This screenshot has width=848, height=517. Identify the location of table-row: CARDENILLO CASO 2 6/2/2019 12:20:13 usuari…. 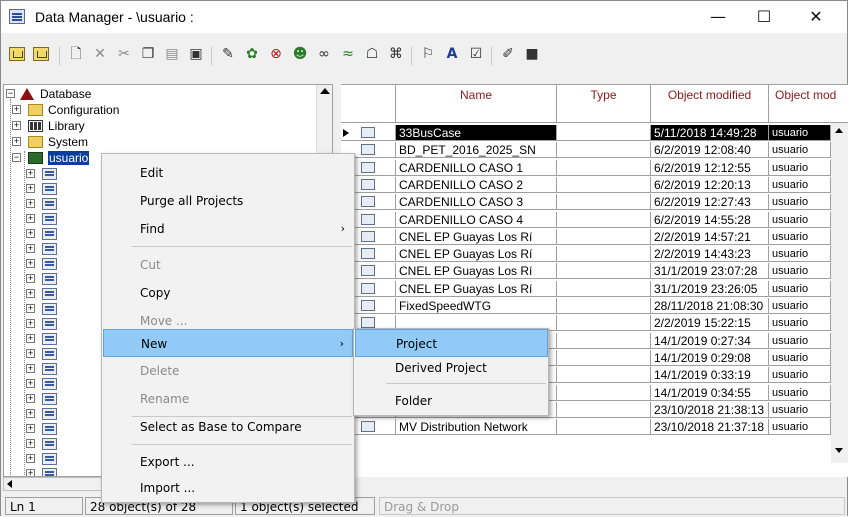
(586, 184).